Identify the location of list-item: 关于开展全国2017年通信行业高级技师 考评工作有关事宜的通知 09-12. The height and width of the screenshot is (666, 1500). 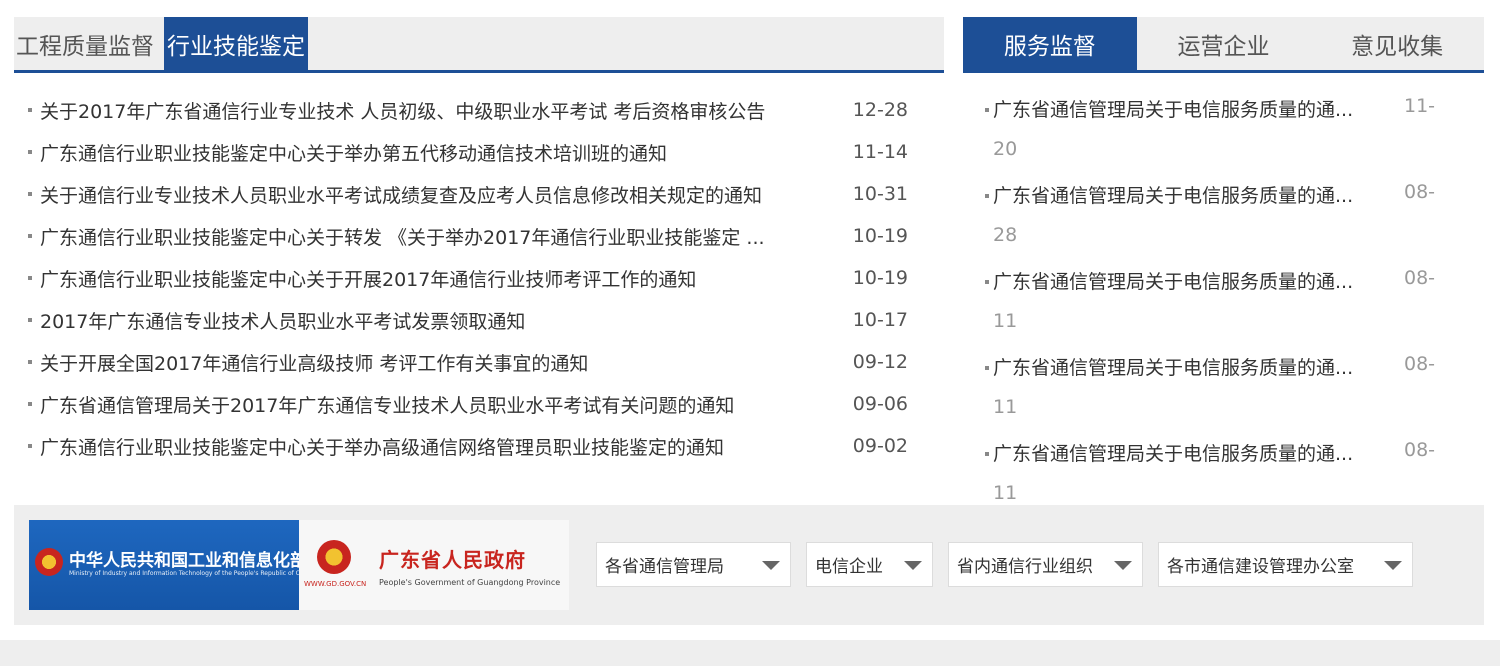
(479, 362).